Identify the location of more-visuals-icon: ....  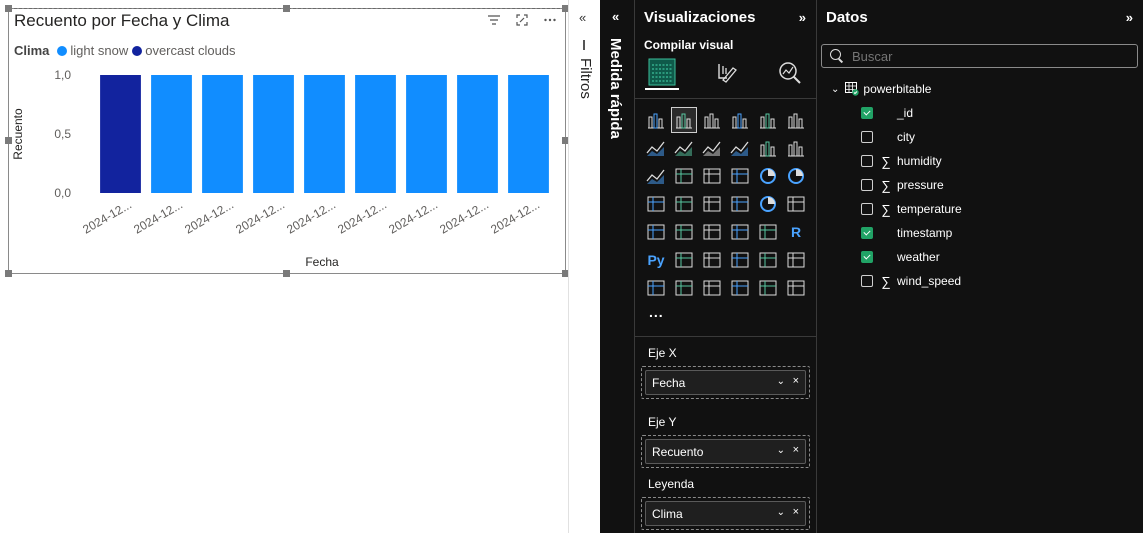
(656, 312).